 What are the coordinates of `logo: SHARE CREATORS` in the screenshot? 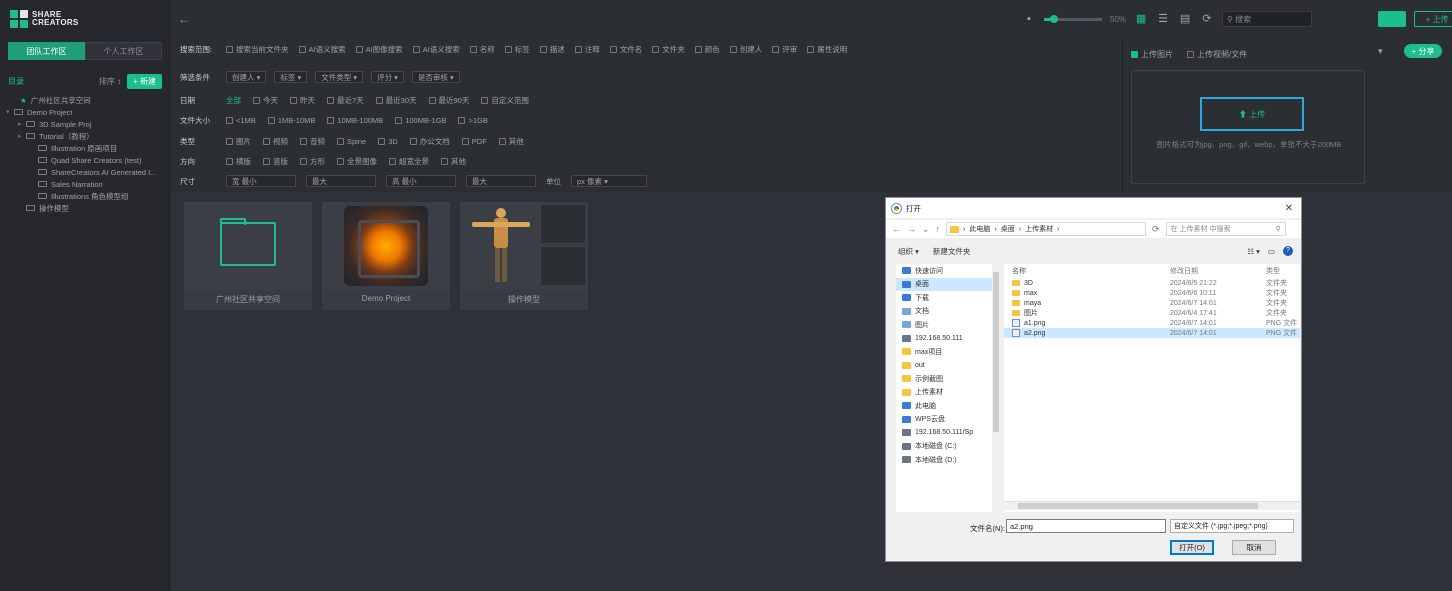 It's located at (44, 19).